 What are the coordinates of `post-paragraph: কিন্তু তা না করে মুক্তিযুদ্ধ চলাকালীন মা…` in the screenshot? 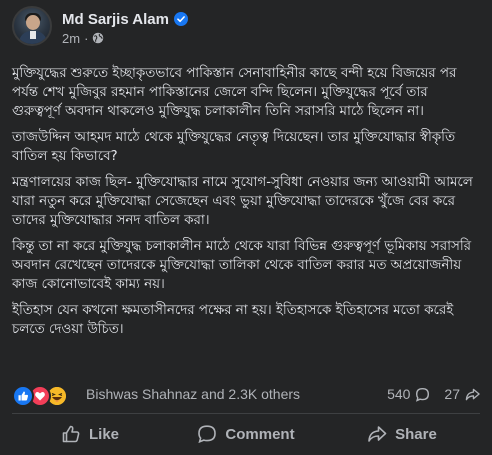 It's located at (242, 265).